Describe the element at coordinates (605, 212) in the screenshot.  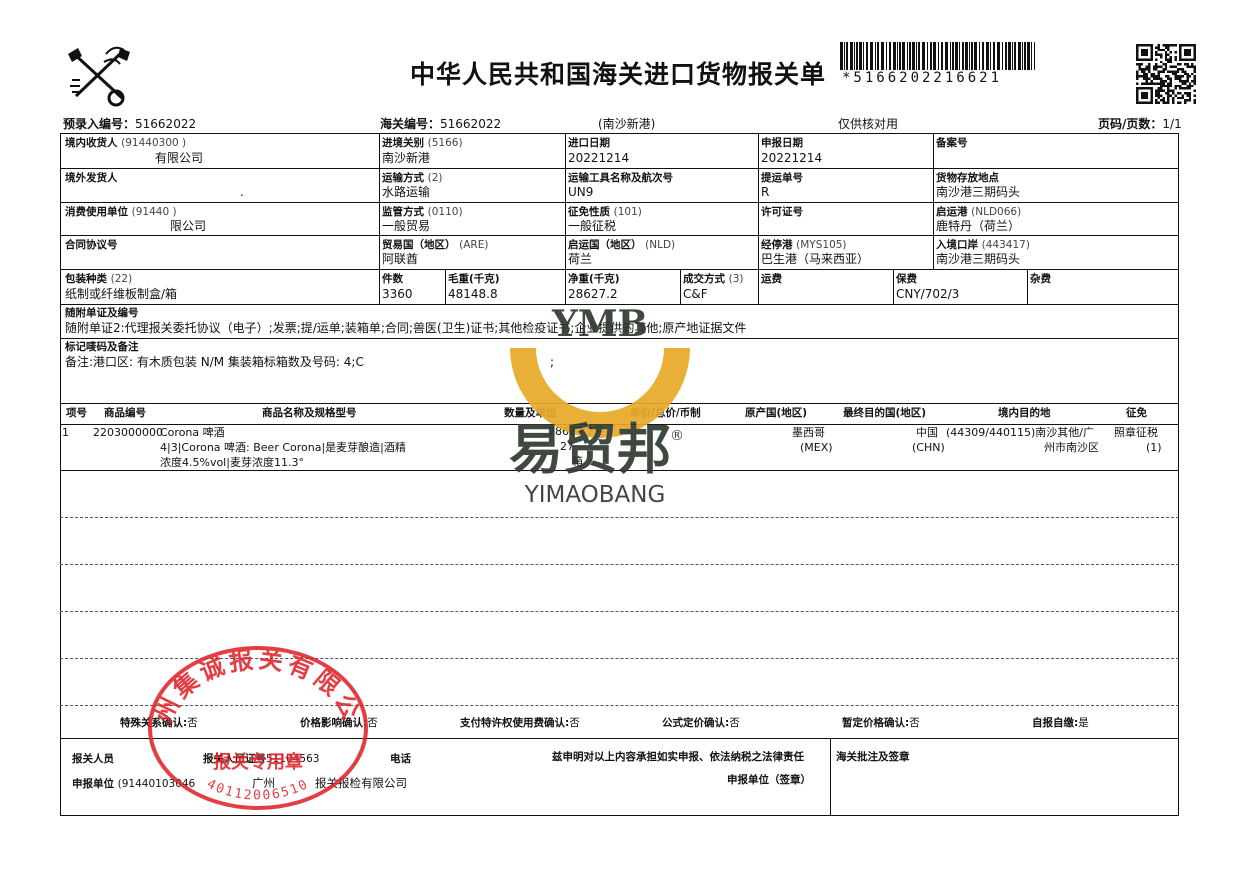
I see `levy-nature-label: 征免性质 (101)` at that location.